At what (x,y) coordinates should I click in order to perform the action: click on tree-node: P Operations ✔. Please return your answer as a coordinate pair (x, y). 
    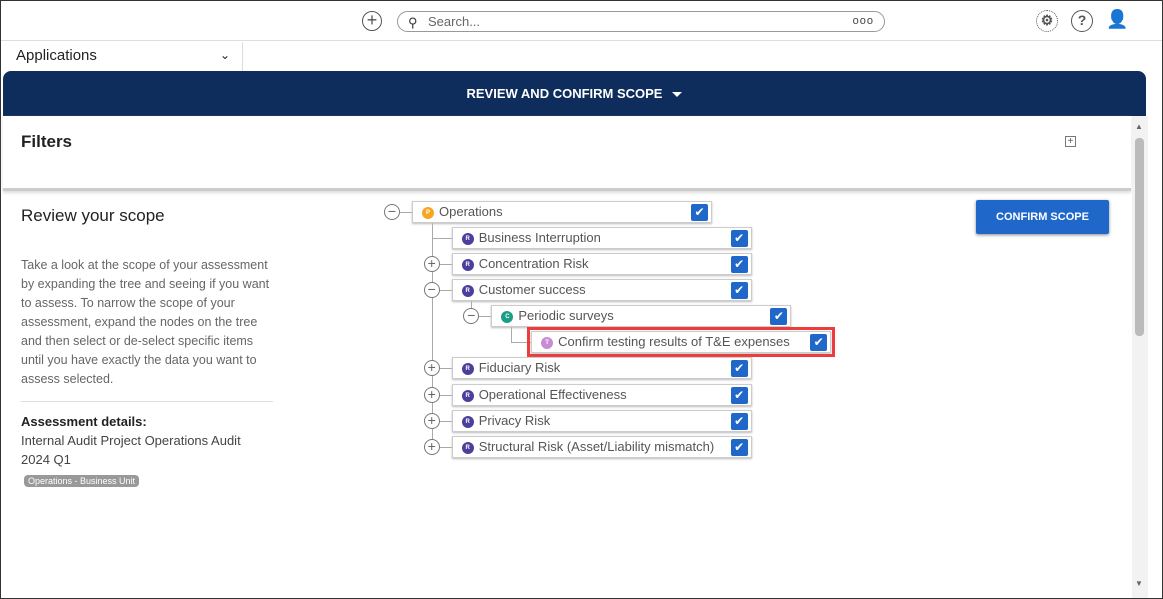
    Looking at the image, I should click on (562, 212).